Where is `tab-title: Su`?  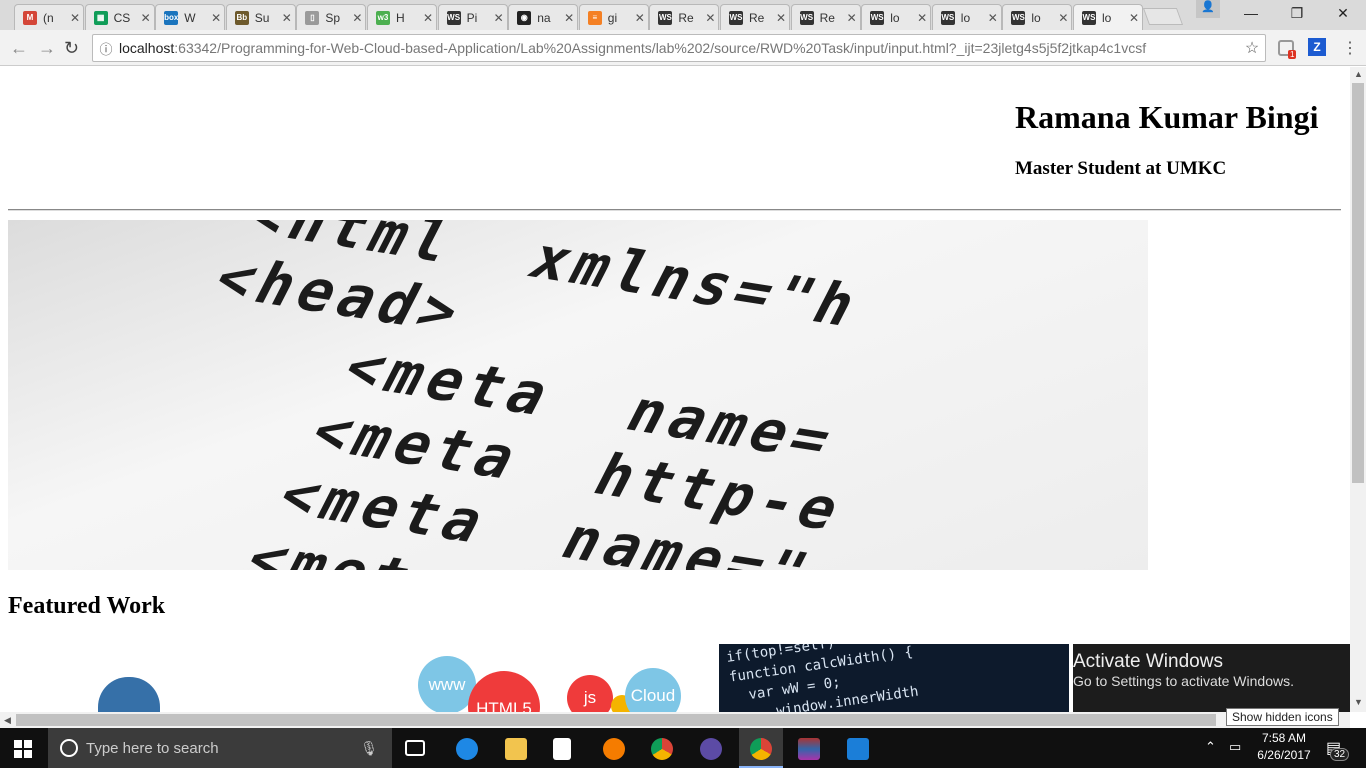 tab-title: Su is located at coordinates (262, 17).